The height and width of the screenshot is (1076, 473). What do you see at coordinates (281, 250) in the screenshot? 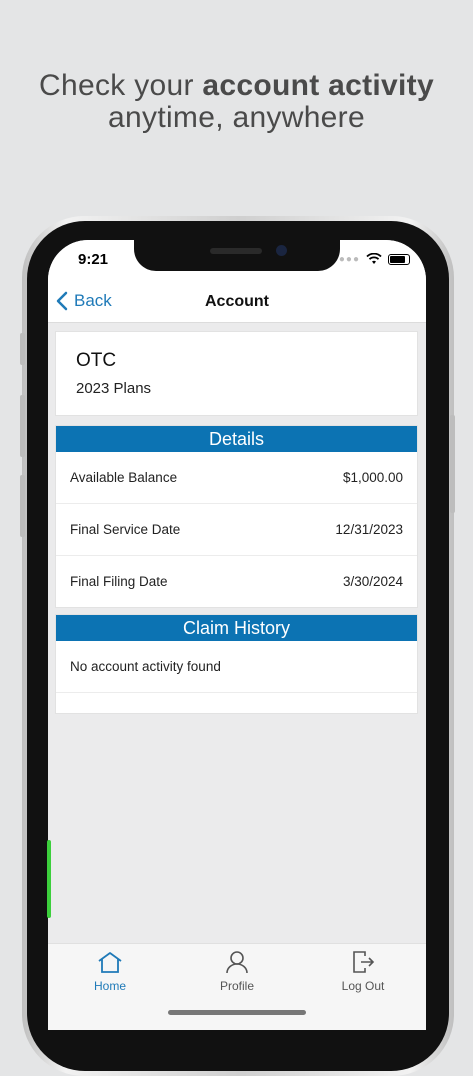
I see `front-camera` at bounding box center [281, 250].